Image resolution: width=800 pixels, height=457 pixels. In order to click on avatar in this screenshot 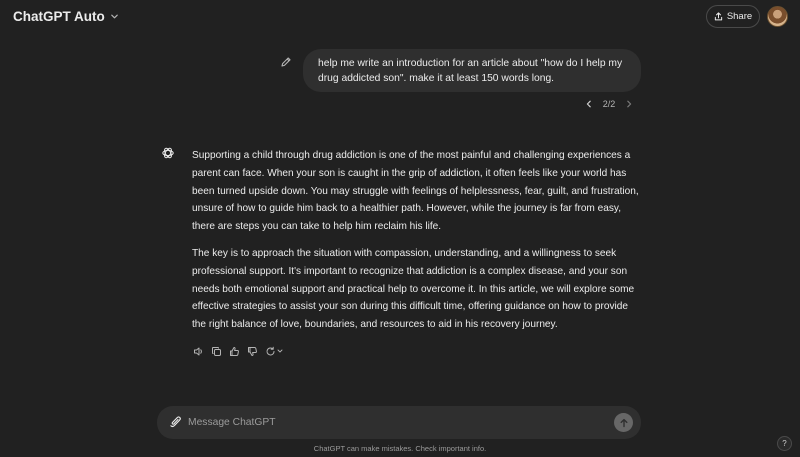, I will do `click(777, 16)`.